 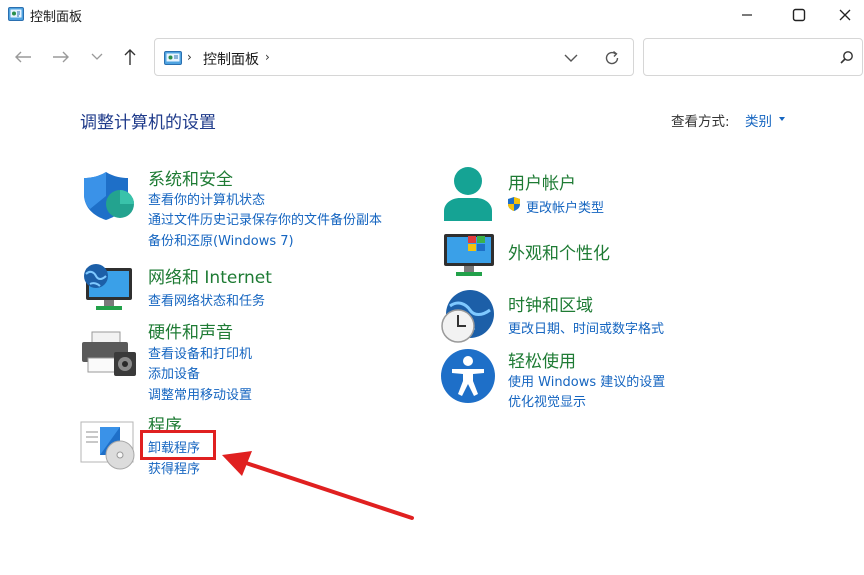 What do you see at coordinates (542, 359) in the screenshot?
I see `category-ease-of-access: 轻松使用` at bounding box center [542, 359].